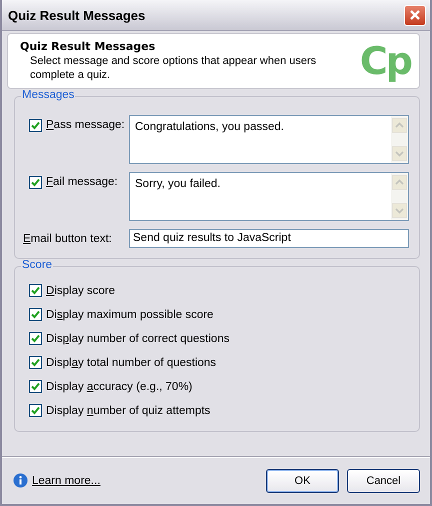 The height and width of the screenshot is (506, 432). Describe the element at coordinates (67, 239) in the screenshot. I see `field-label: Email button text:` at that location.